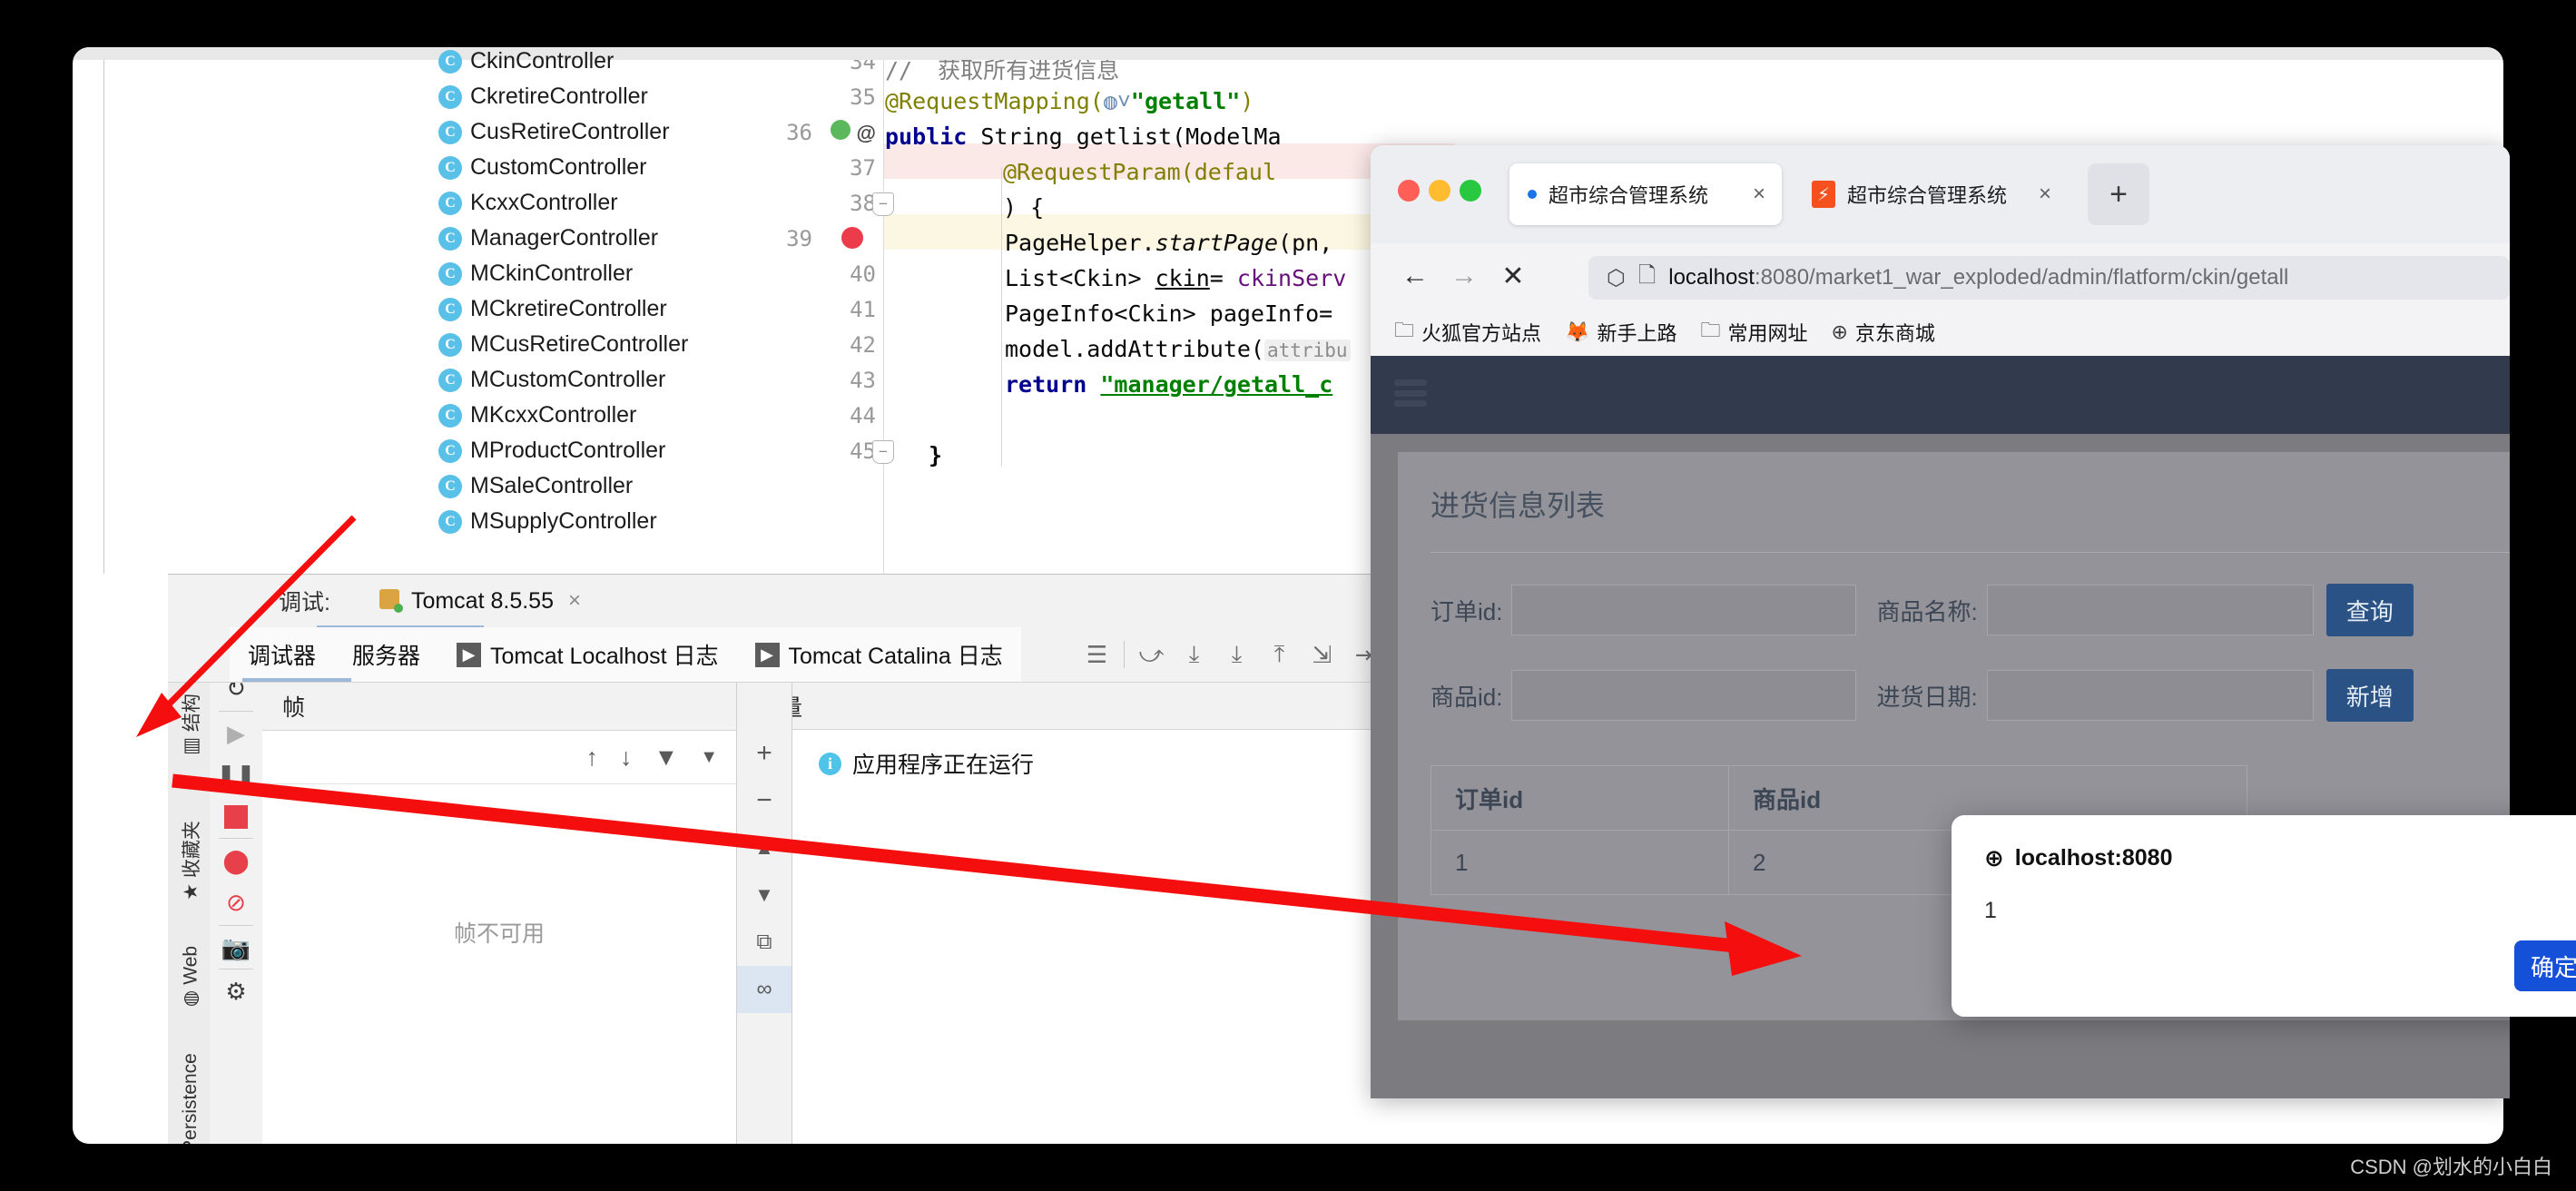 The height and width of the screenshot is (1191, 2576). I want to click on code-line-41: PageInfo<Ckin> pageInfo=, so click(1168, 313).